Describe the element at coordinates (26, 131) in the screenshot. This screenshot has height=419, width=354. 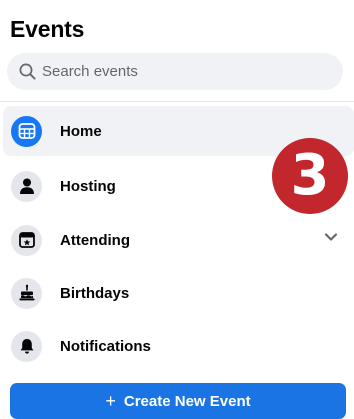
I see `calendar-grid-icon` at that location.